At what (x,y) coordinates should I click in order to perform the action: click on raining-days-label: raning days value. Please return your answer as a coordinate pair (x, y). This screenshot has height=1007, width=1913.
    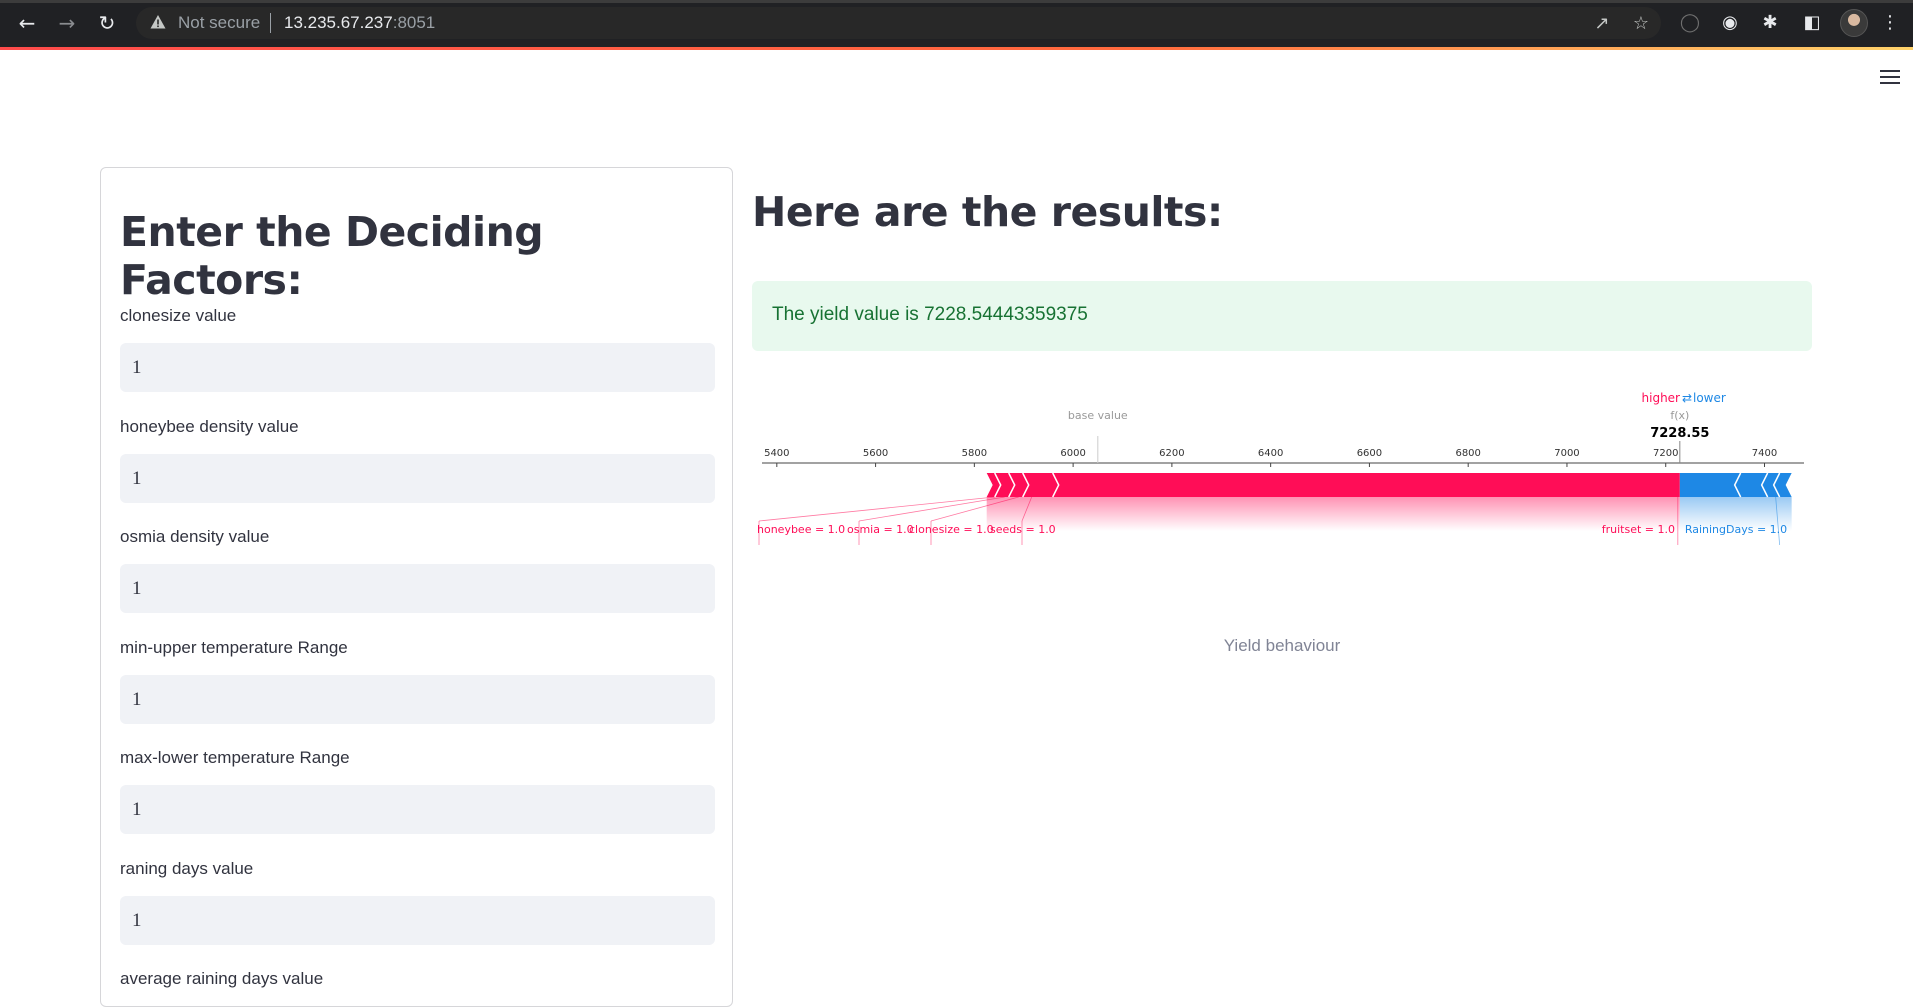
    Looking at the image, I should click on (187, 868).